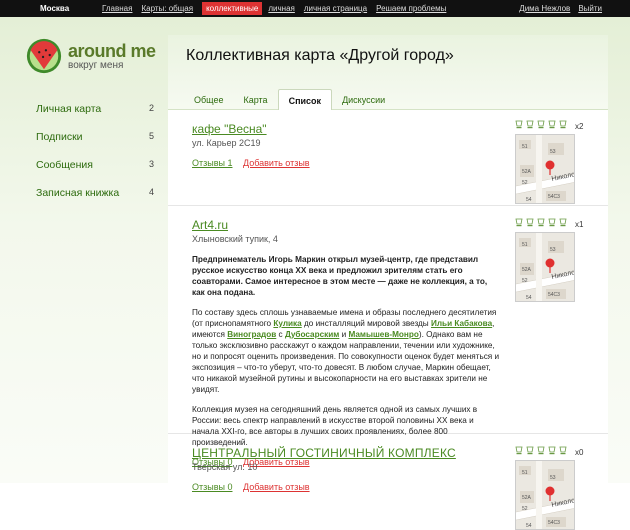 The width and height of the screenshot is (630, 530). I want to click on tabs: Общее Карта Список Дискуссии, so click(289, 99).